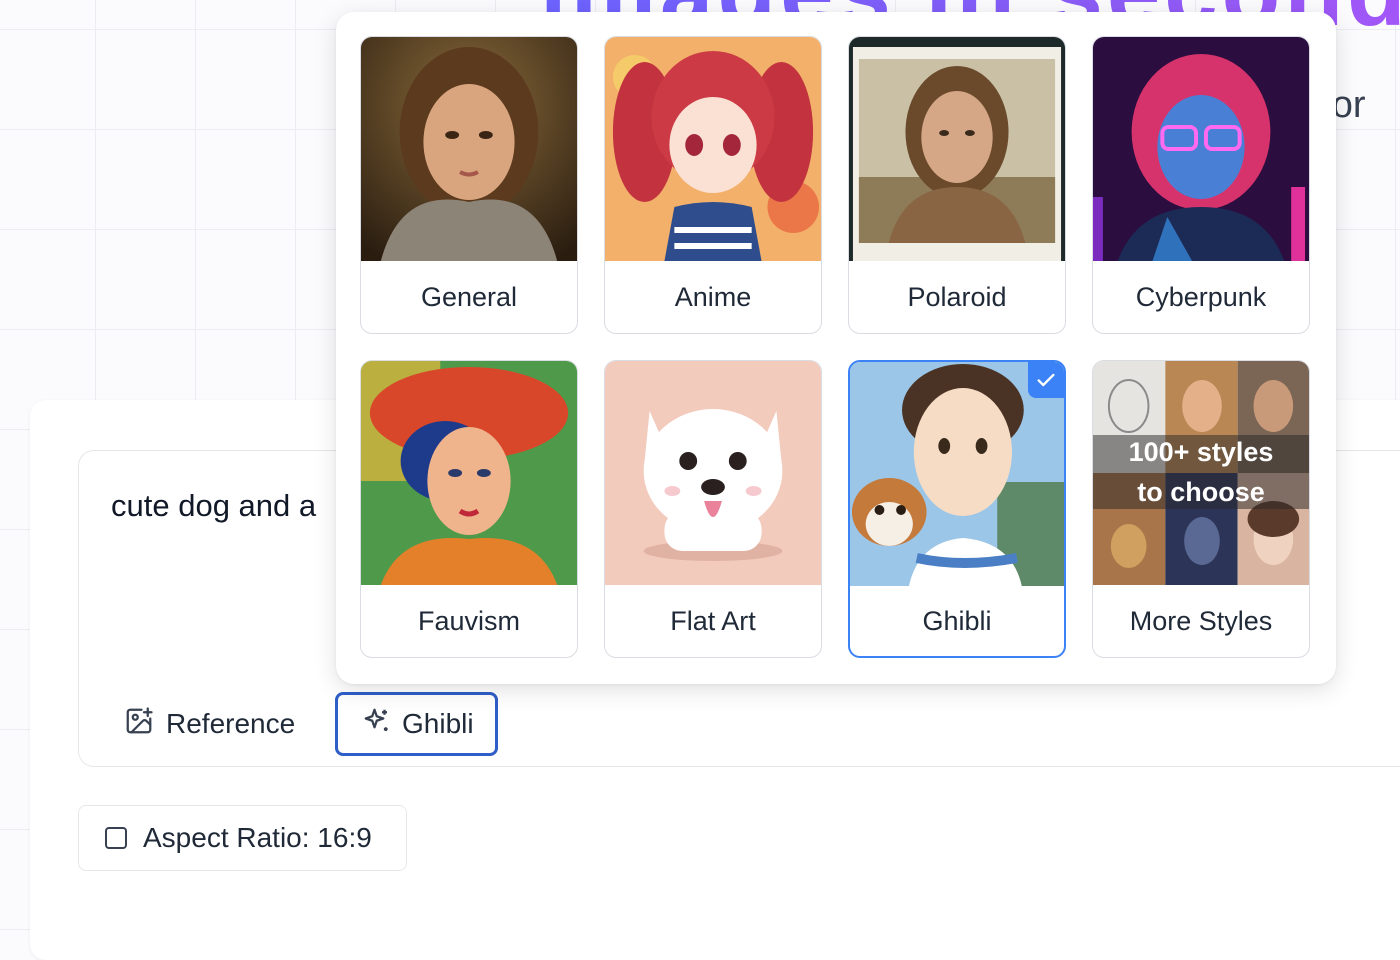  I want to click on style-thumbnail-general, so click(469, 149).